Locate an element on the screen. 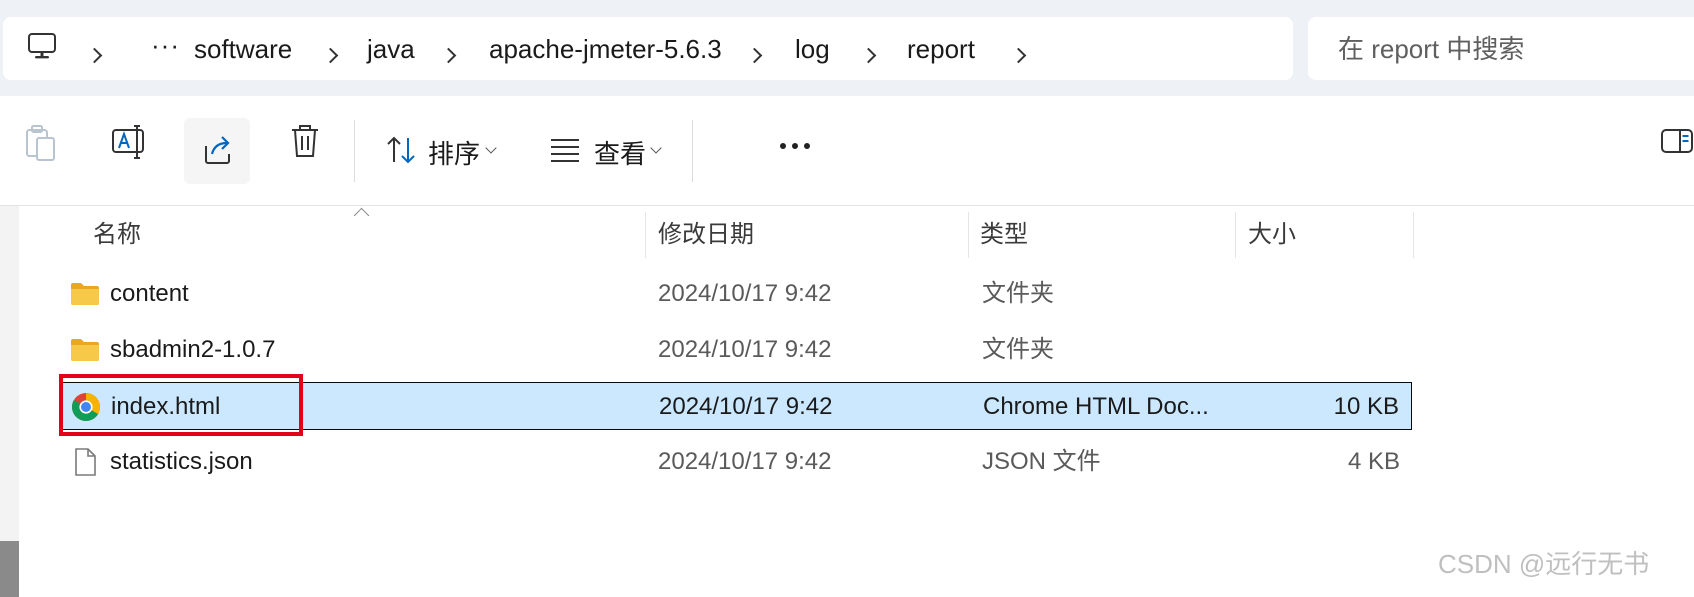 The height and width of the screenshot is (597, 1694). scrollbar-thumb is located at coordinates (9, 569).